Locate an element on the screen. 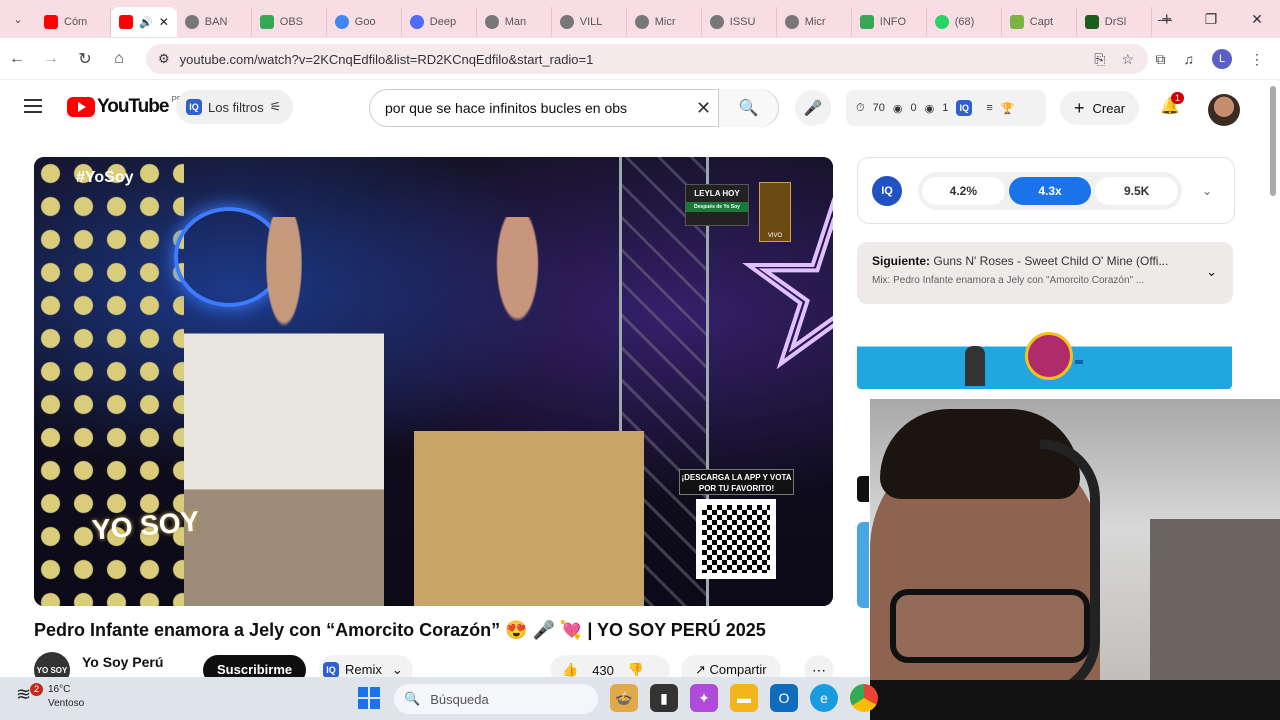 This screenshot has height=720, width=1280. file-explorer-icon: ▬ is located at coordinates (744, 698).